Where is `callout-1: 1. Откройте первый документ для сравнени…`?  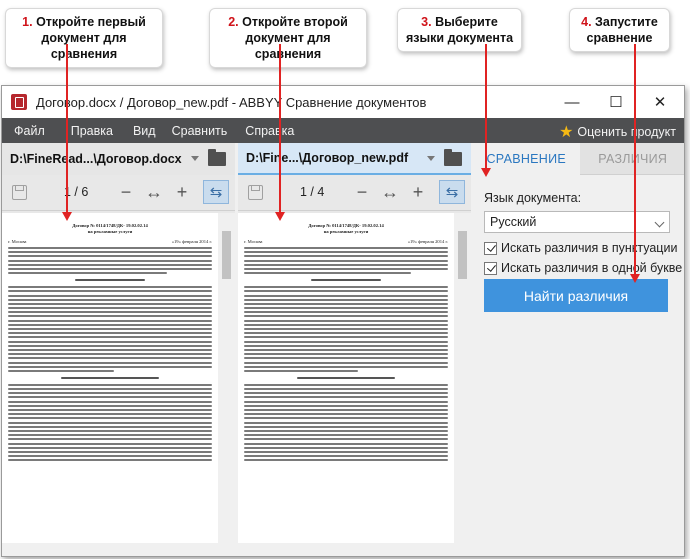 callout-1: 1. Откройте первый документ для сравнени… is located at coordinates (84, 38).